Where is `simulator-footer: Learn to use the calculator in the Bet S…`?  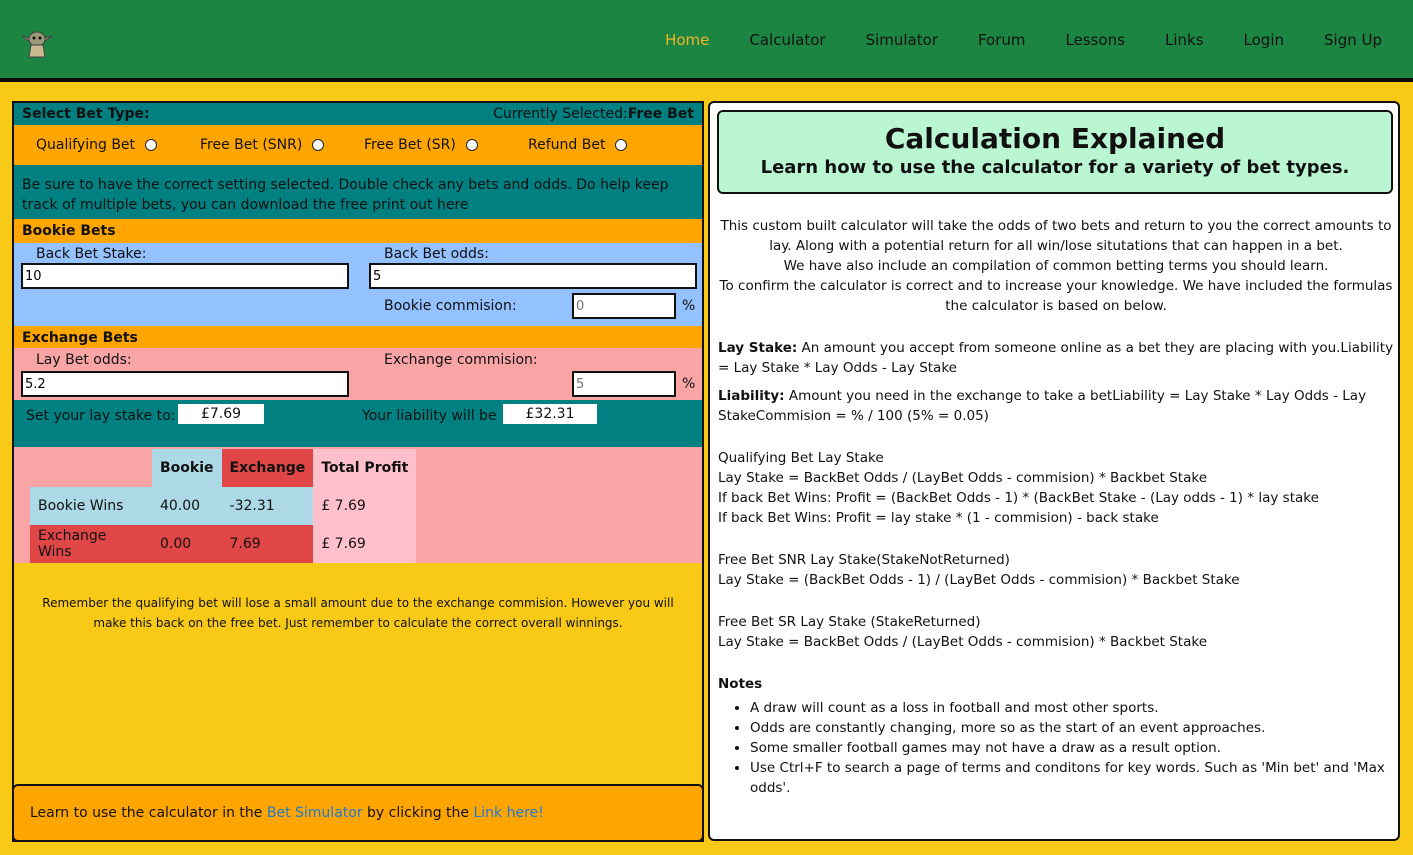
simulator-footer: Learn to use the calculator in the Bet S… is located at coordinates (358, 813).